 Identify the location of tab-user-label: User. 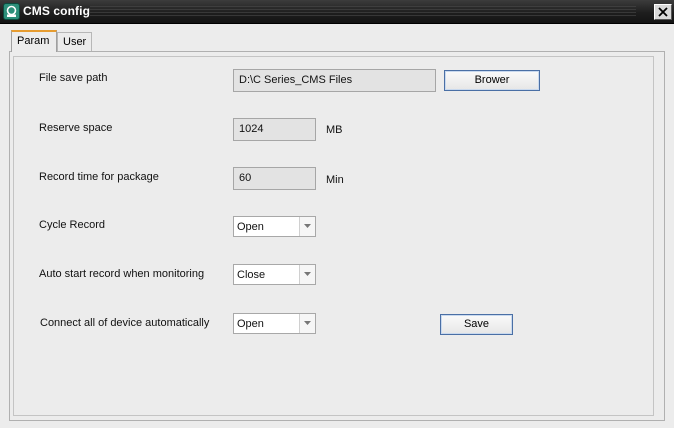
(75, 42).